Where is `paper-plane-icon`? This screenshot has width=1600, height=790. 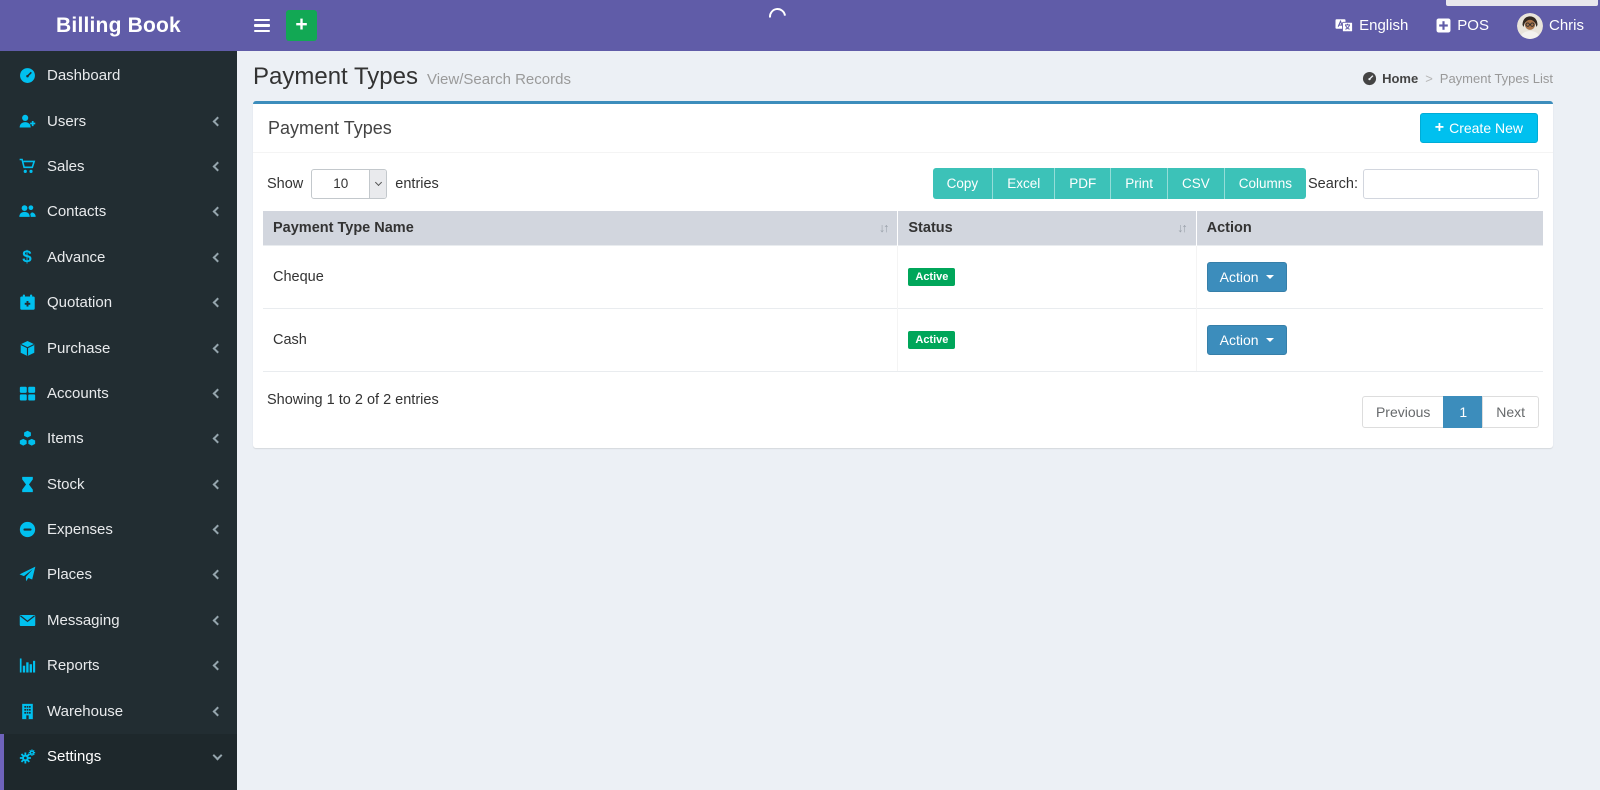 paper-plane-icon is located at coordinates (27, 574).